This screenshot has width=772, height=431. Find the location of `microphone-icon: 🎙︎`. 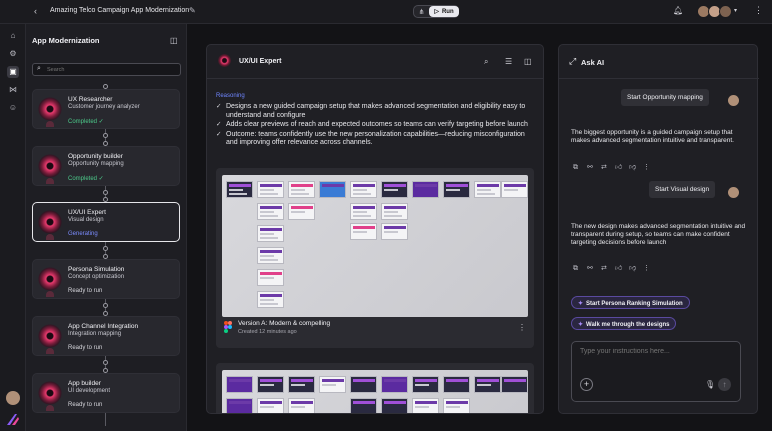

microphone-icon: 🎙︎ is located at coordinates (710, 384).